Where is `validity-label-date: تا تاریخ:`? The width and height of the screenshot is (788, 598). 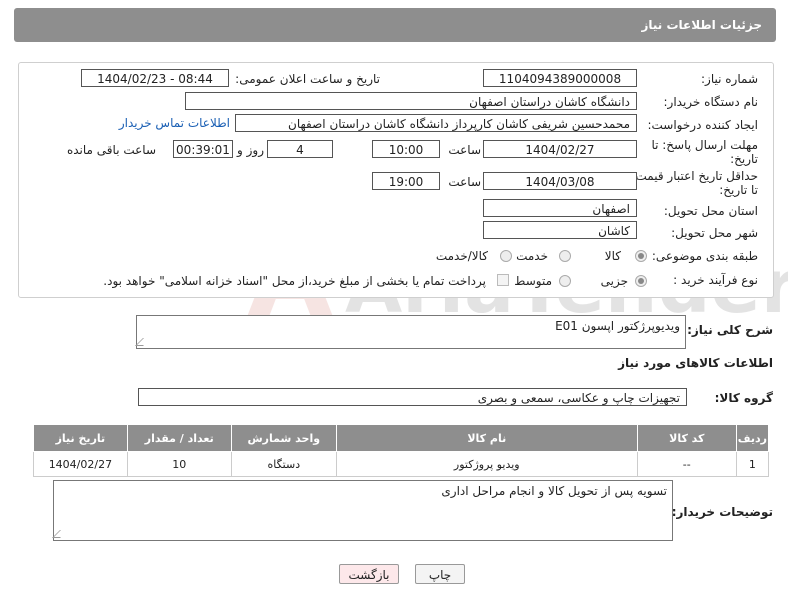 validity-label-date: تا تاریخ: is located at coordinates (738, 190).